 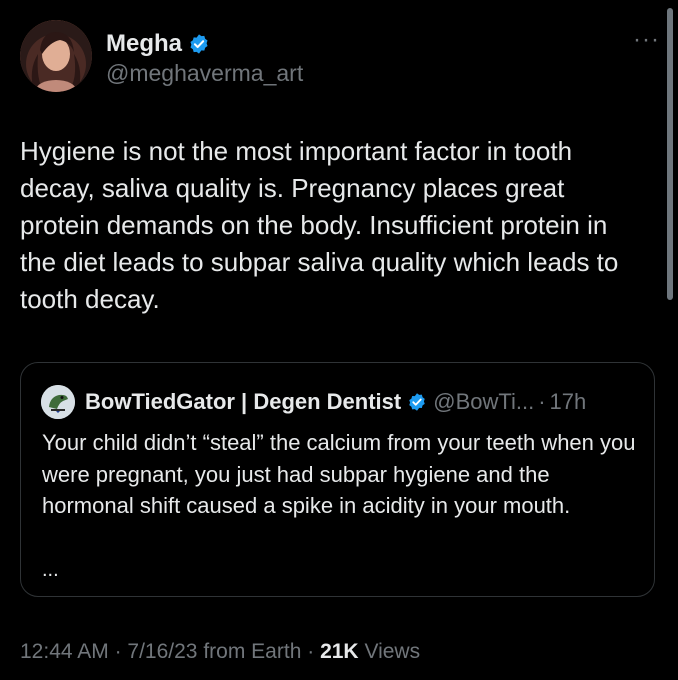 I want to click on author-name-row: Megha, so click(x=158, y=44).